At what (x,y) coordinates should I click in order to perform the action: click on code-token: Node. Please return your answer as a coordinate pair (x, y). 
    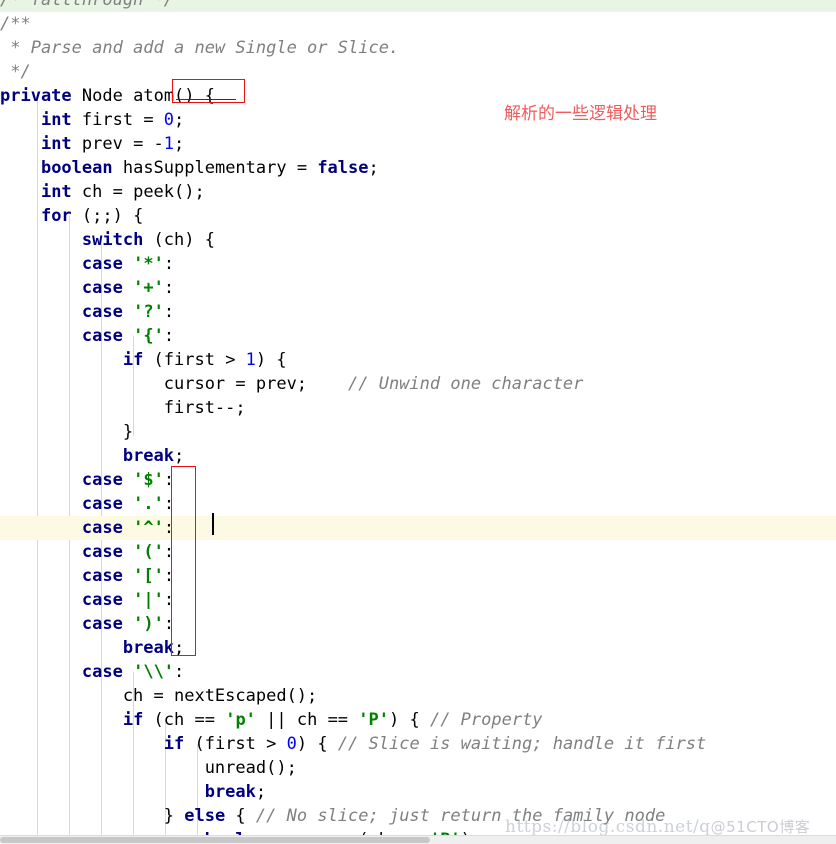
    Looking at the image, I should click on (102, 96).